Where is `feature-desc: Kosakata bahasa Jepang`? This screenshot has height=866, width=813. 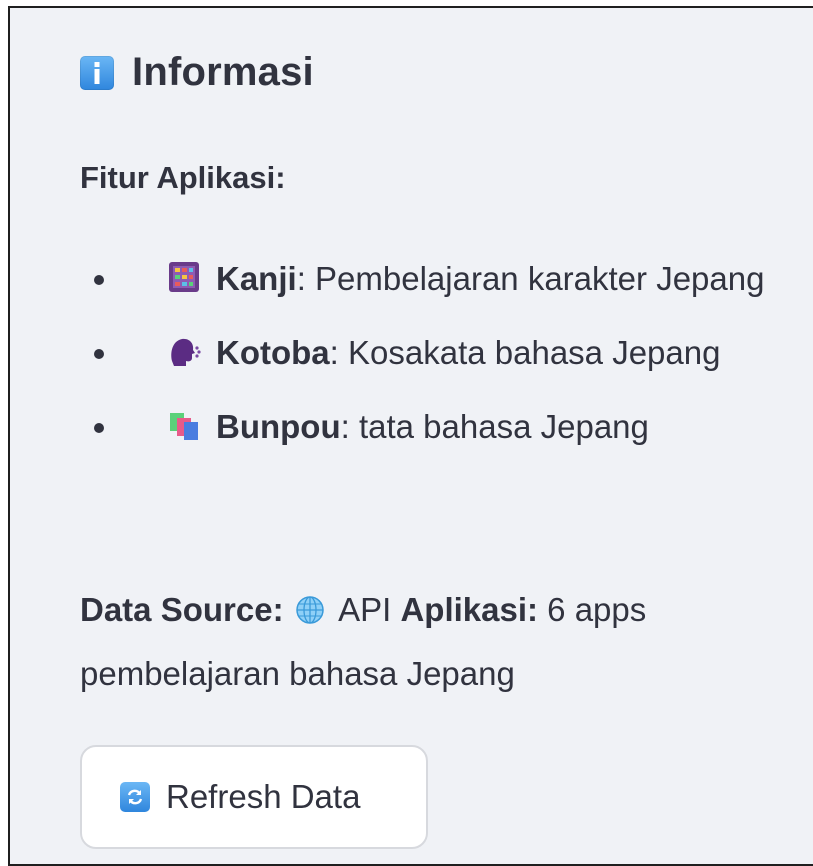
feature-desc: Kosakata bahasa Jepang is located at coordinates (529, 352).